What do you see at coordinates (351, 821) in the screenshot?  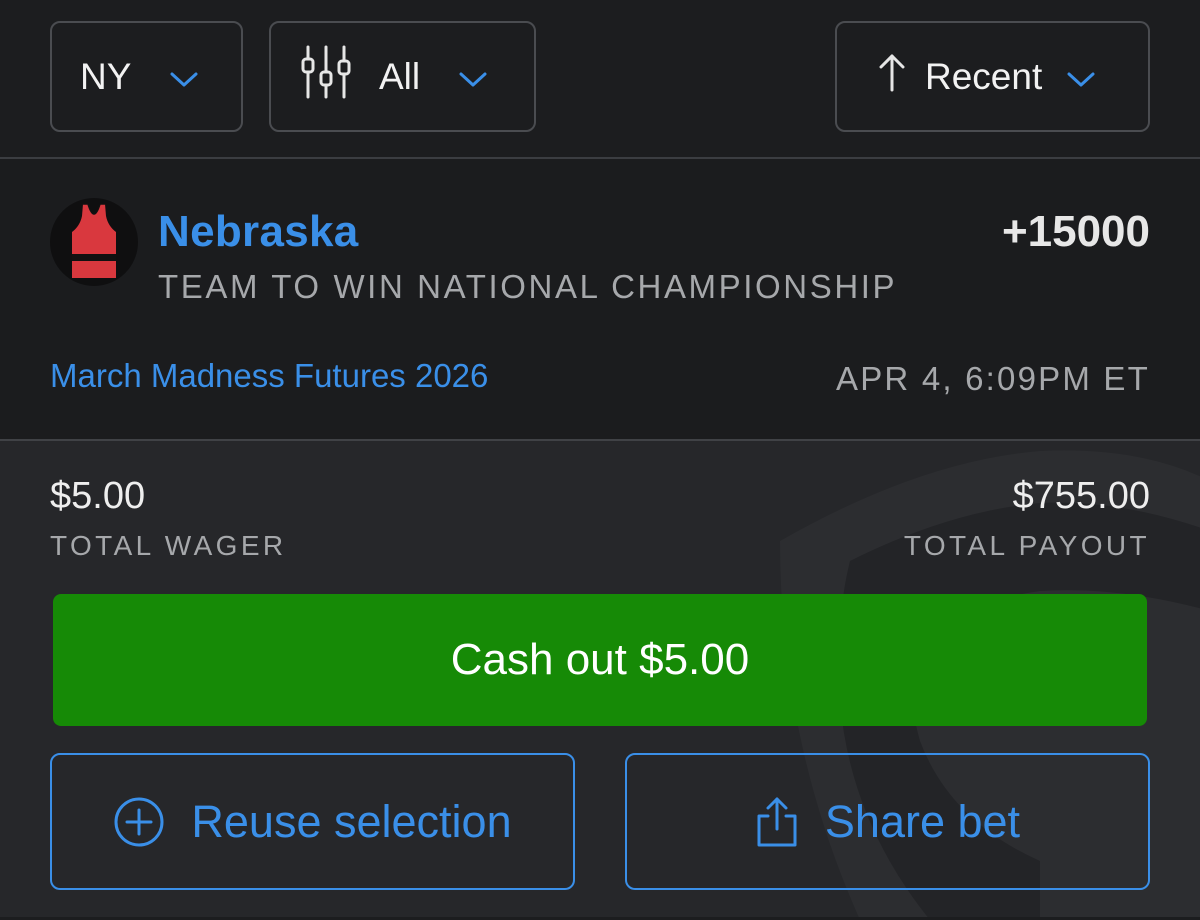 I see `reuse-selection-label: Reuse selection` at bounding box center [351, 821].